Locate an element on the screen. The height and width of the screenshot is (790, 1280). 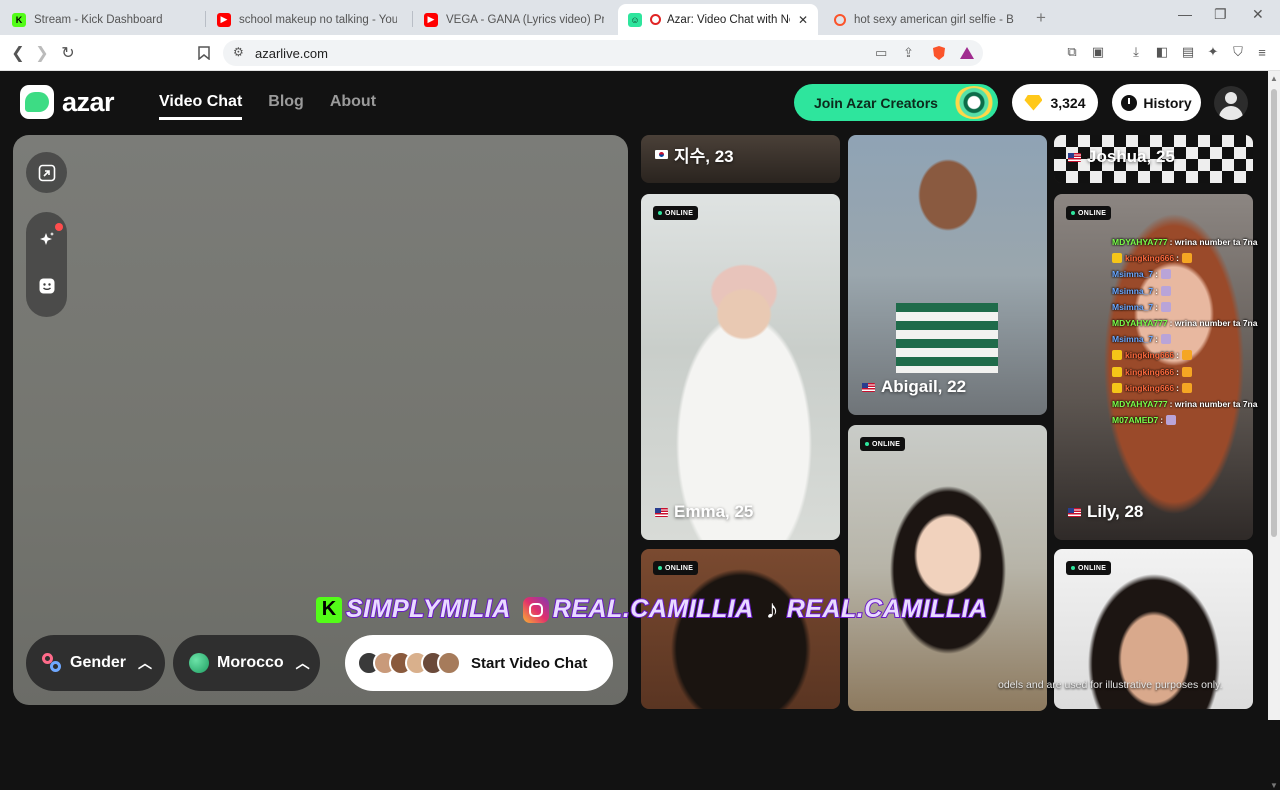
gender-filter-button: Gender ︿ is located at coordinates (95, 663).